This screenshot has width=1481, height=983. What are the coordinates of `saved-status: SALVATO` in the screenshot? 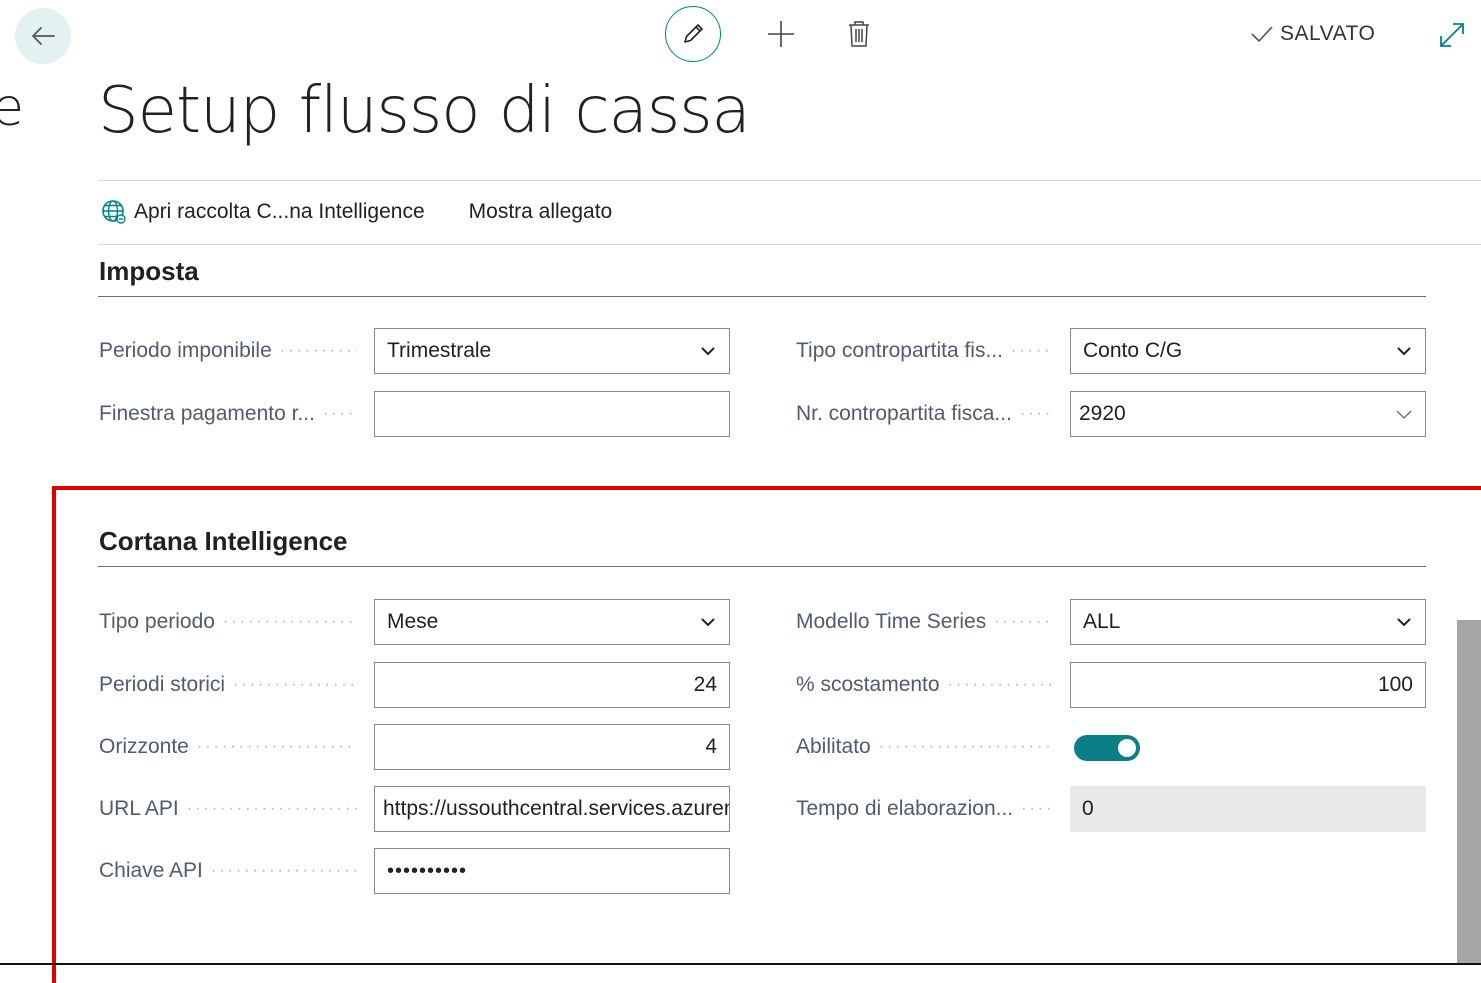 It's located at (1312, 34).